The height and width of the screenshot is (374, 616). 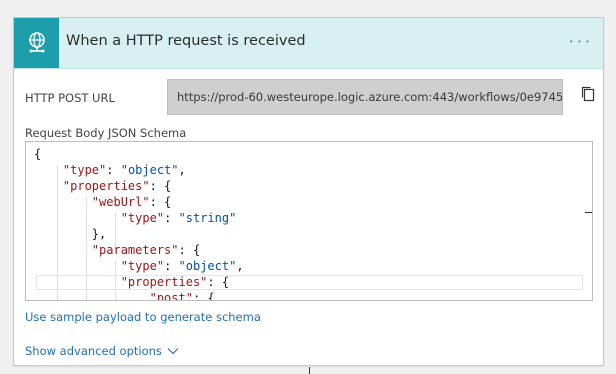 I want to click on code-line: "post": {, so click(x=182, y=296).